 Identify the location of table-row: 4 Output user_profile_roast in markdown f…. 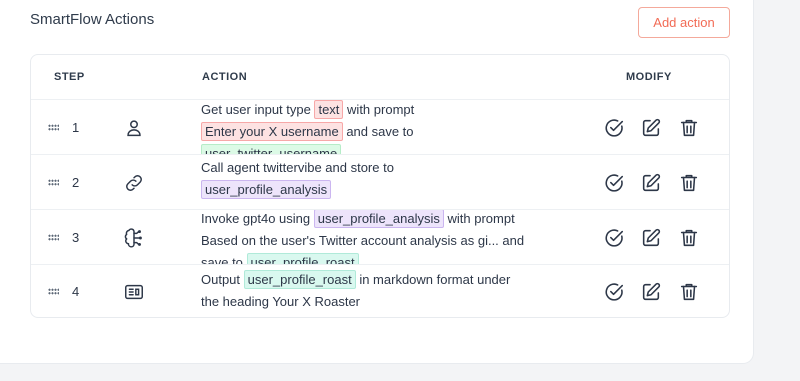
(380, 291).